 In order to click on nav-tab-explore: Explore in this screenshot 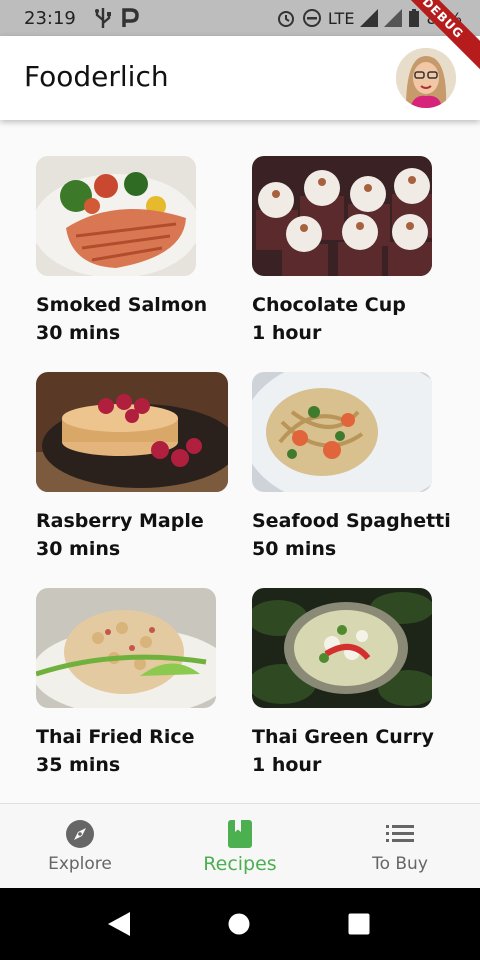, I will do `click(80, 846)`.